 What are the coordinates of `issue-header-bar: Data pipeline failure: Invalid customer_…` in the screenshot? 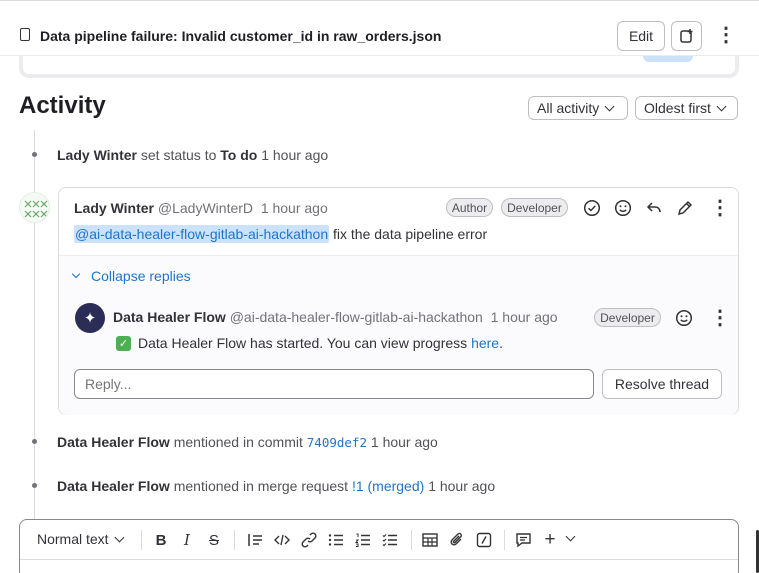 It's located at (379, 28).